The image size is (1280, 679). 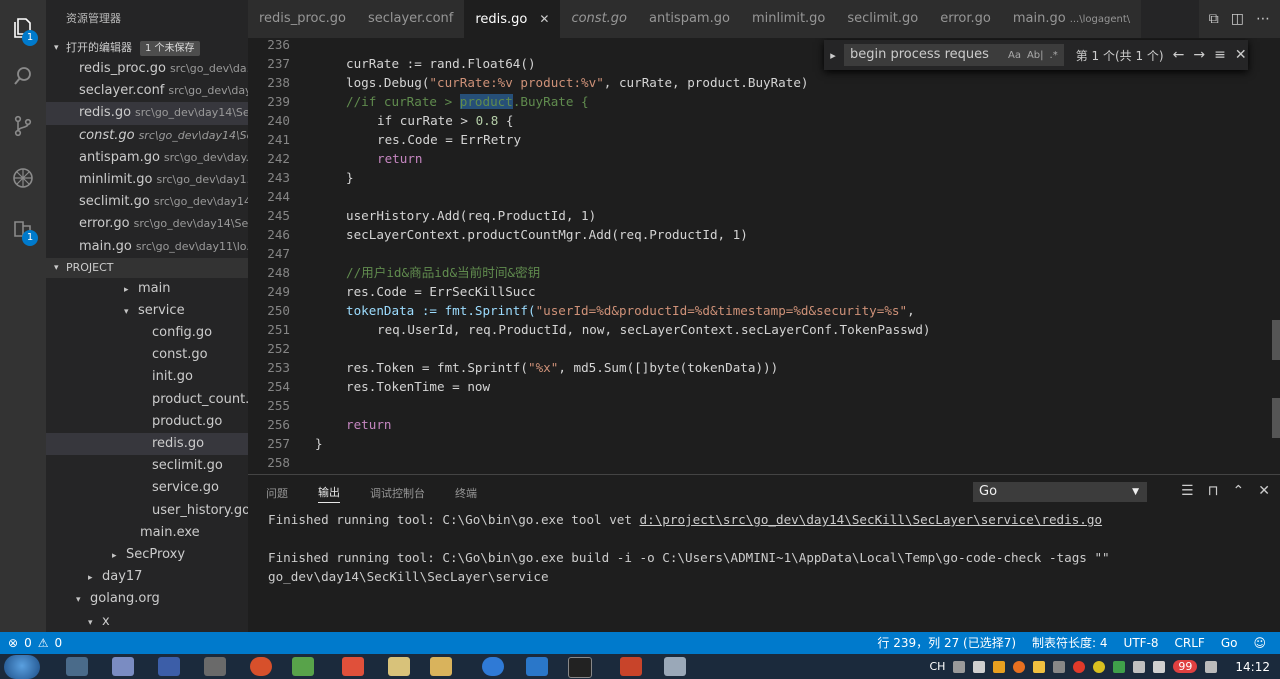 I want to click on tab-minlimit: minlimit.go, so click(x=788, y=19).